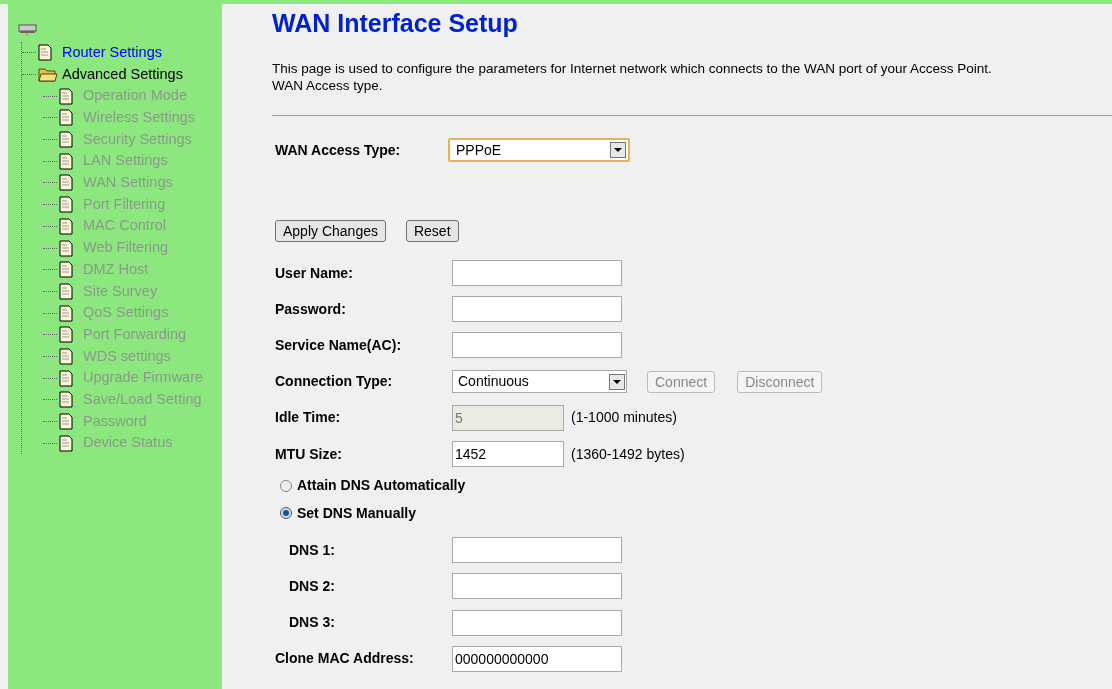 Image resolution: width=1112 pixels, height=689 pixels. Describe the element at coordinates (112, 52) in the screenshot. I see `tree-item: Router Settings` at that location.